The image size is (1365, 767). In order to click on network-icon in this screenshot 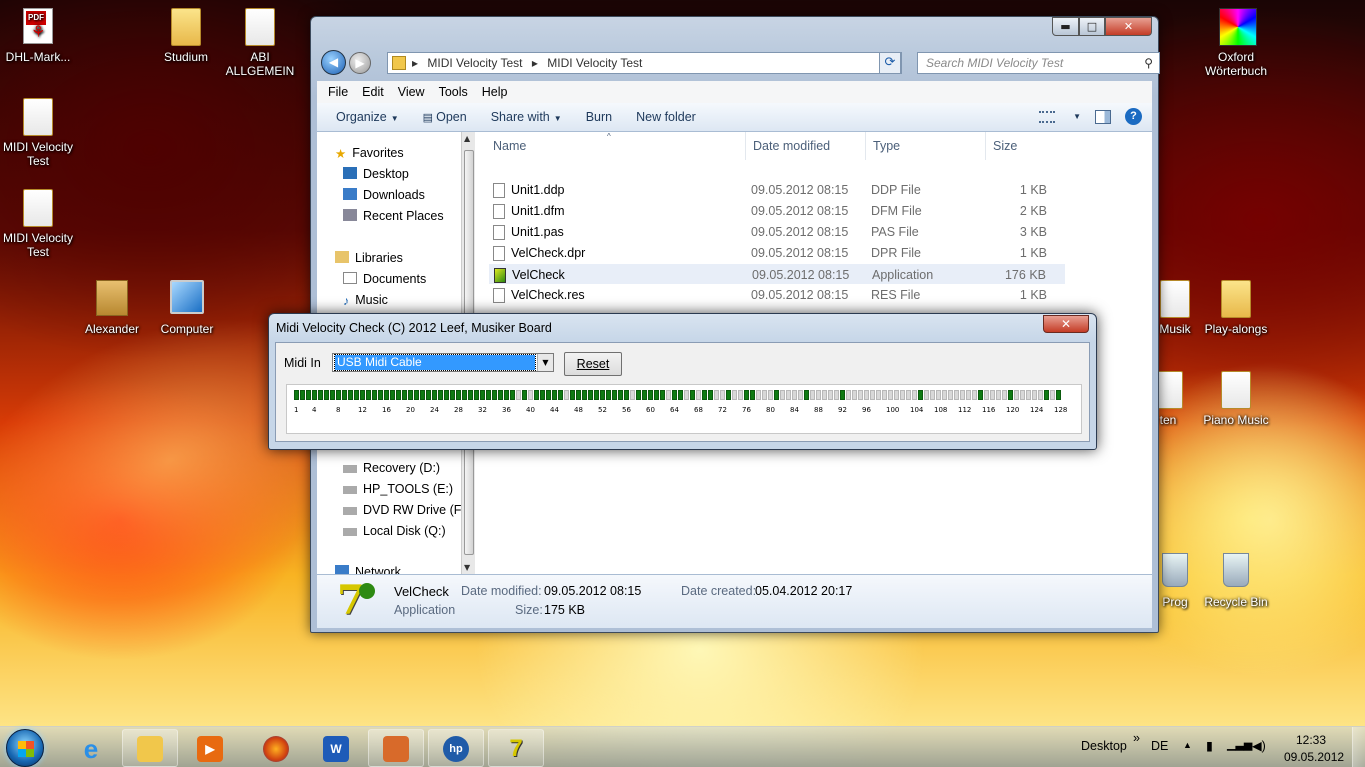, I will do `click(342, 569)`.